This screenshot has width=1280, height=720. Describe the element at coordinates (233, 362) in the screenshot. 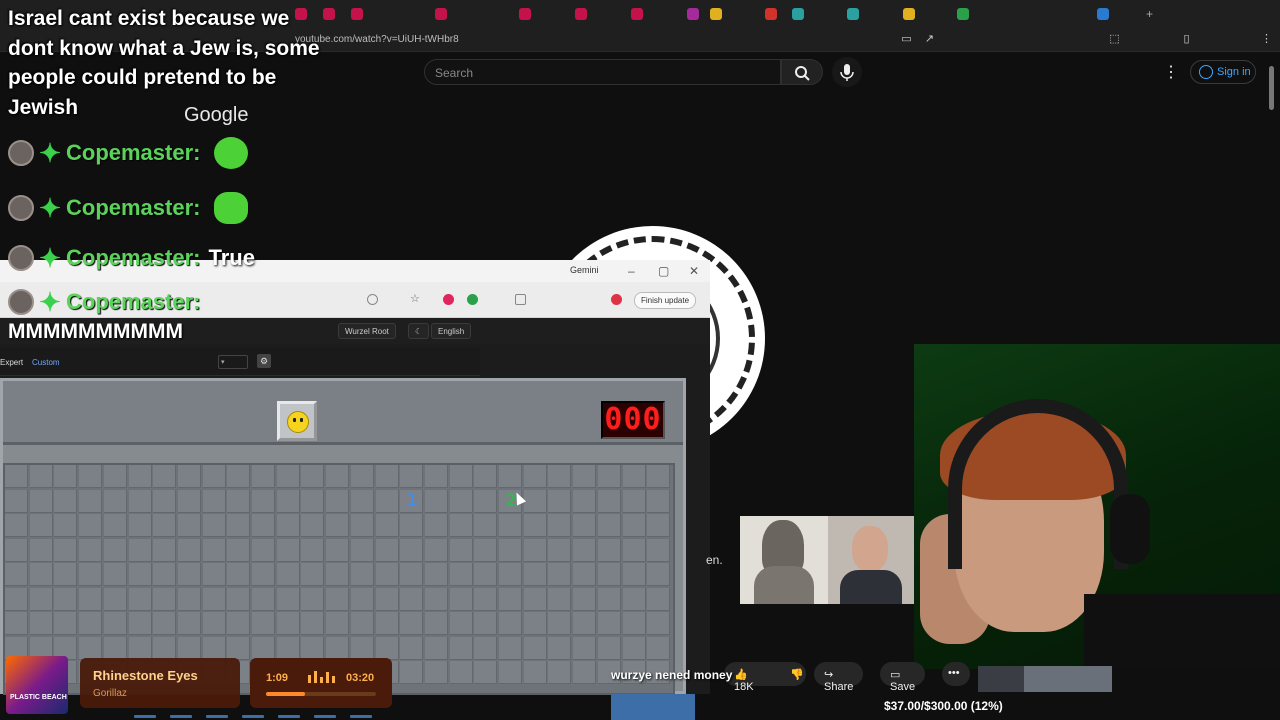

I see `size-select: ▾` at that location.